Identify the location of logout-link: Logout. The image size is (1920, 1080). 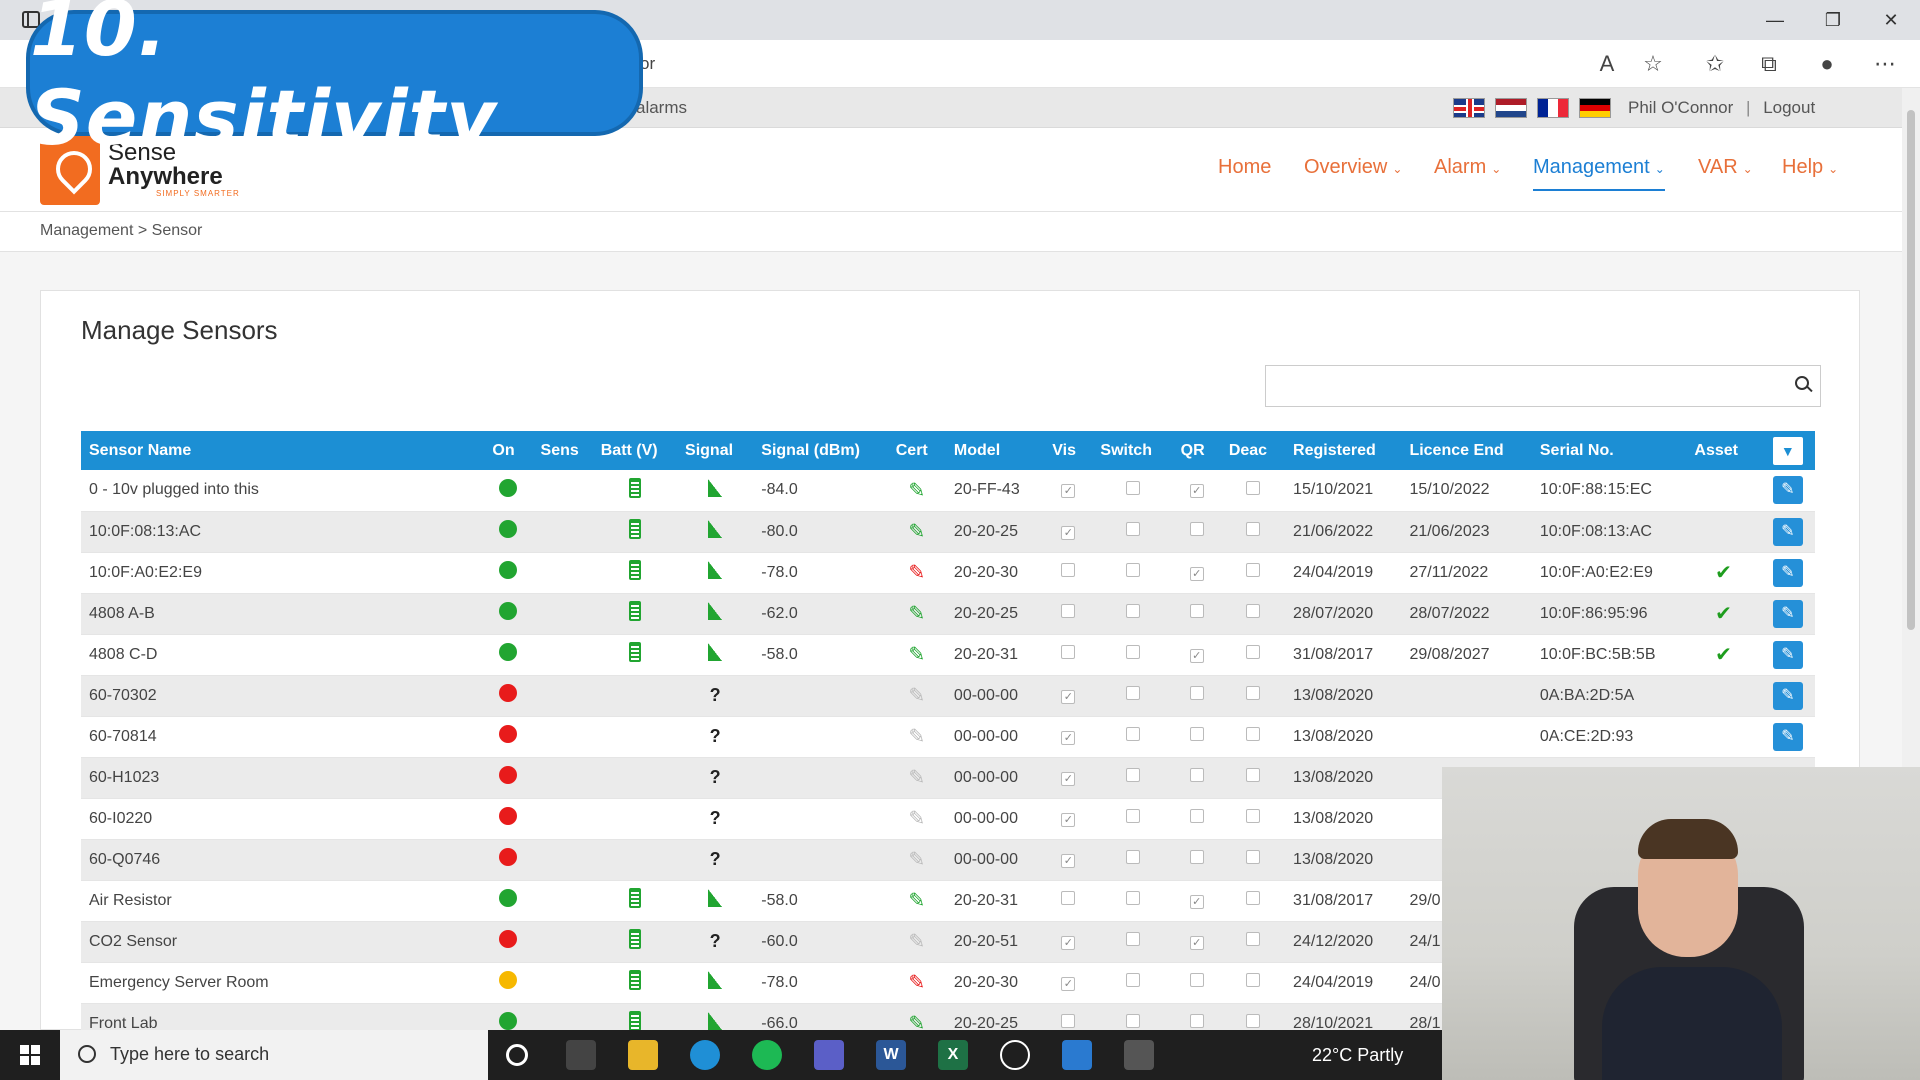
(1789, 107).